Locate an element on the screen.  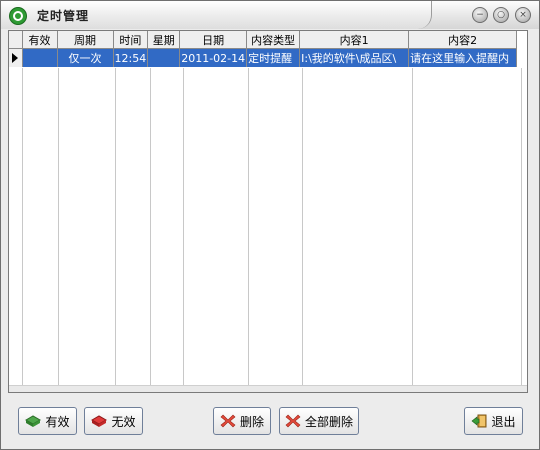
minimize-icon: − is located at coordinates (480, 15).